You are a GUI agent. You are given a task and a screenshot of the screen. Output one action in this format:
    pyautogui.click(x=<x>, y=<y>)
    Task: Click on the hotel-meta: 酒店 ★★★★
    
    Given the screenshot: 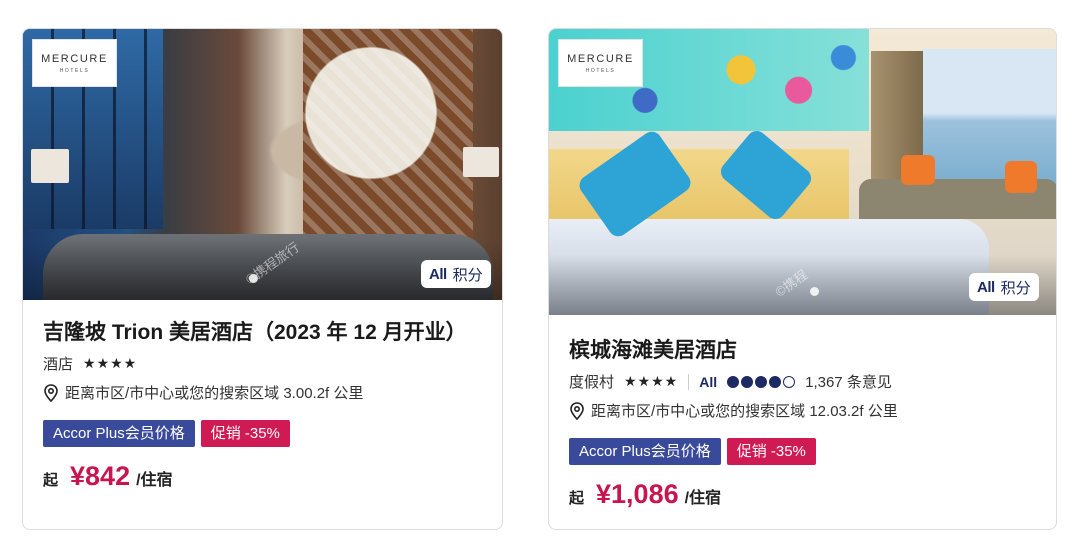 What is the action you would take?
    pyautogui.click(x=264, y=363)
    